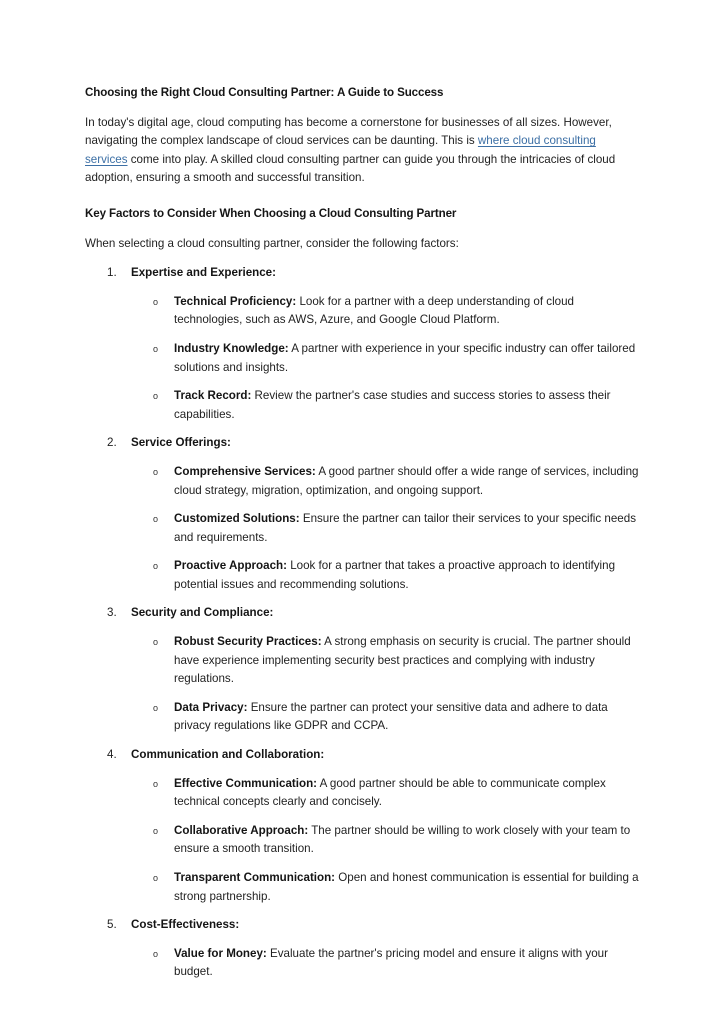 The image size is (720, 1018). I want to click on sub-item-term: Data Privacy:, so click(211, 707).